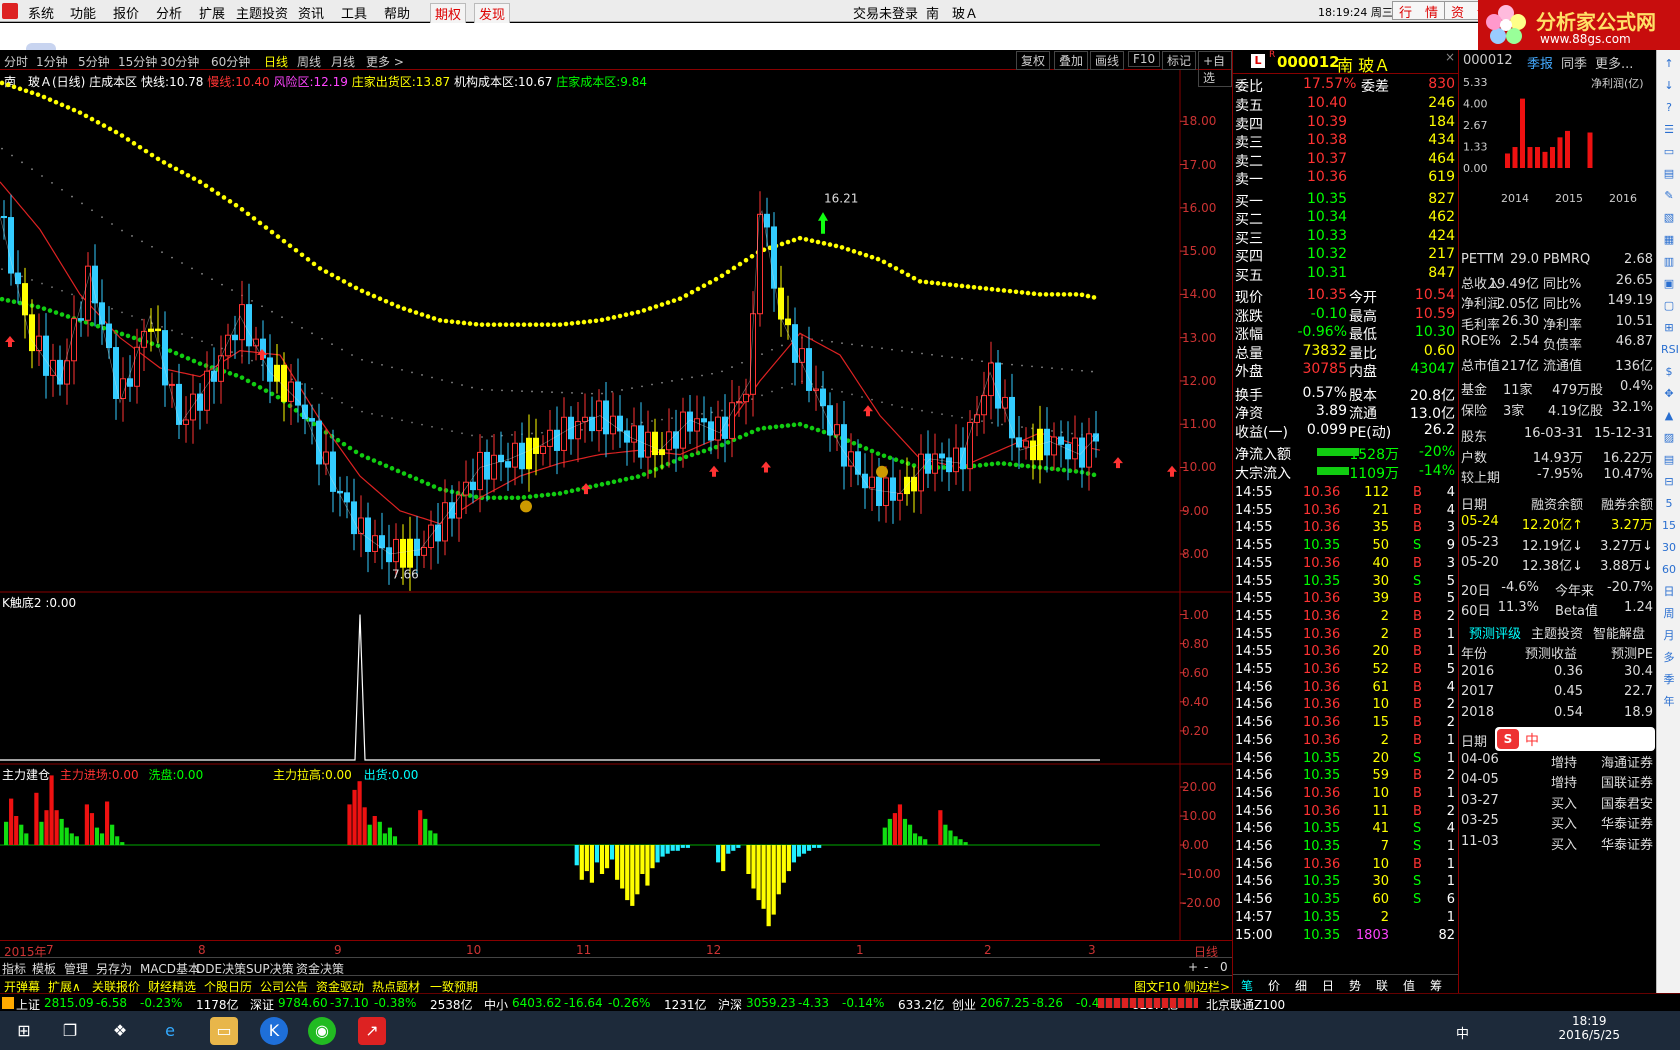 The width and height of the screenshot is (1680, 1050). What do you see at coordinates (1107, 60) in the screenshot?
I see `chart-tool-2: 画线` at bounding box center [1107, 60].